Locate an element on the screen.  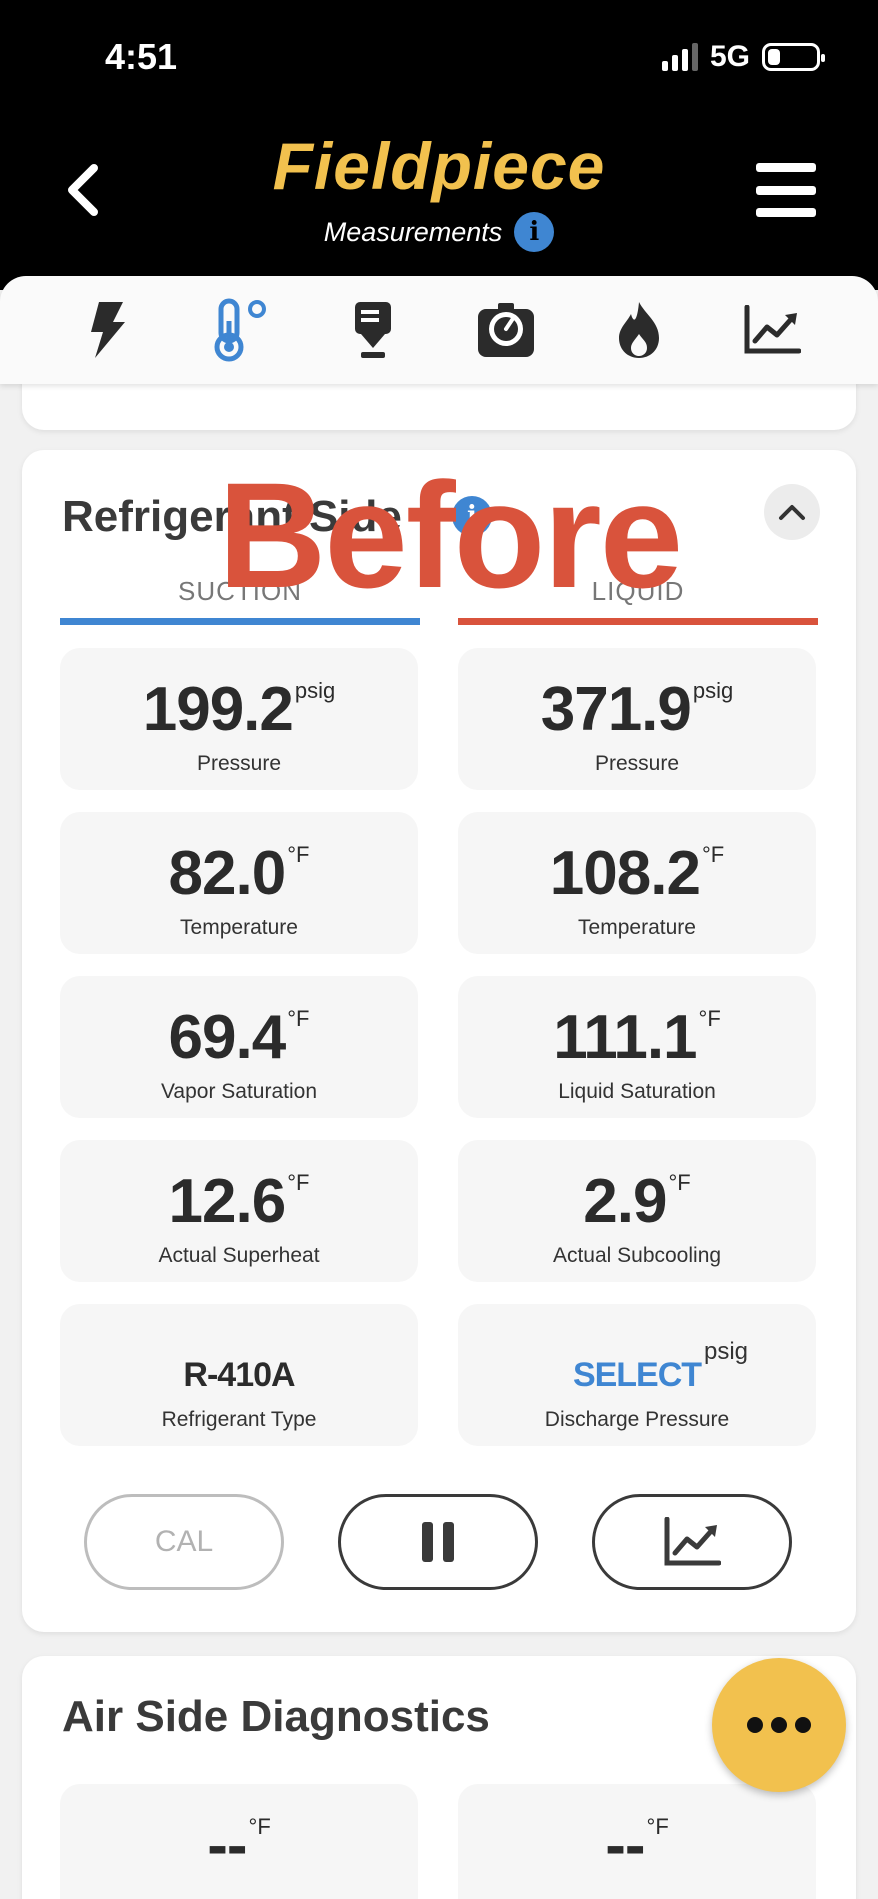
lightning-bolt-icon is located at coordinates (107, 330).